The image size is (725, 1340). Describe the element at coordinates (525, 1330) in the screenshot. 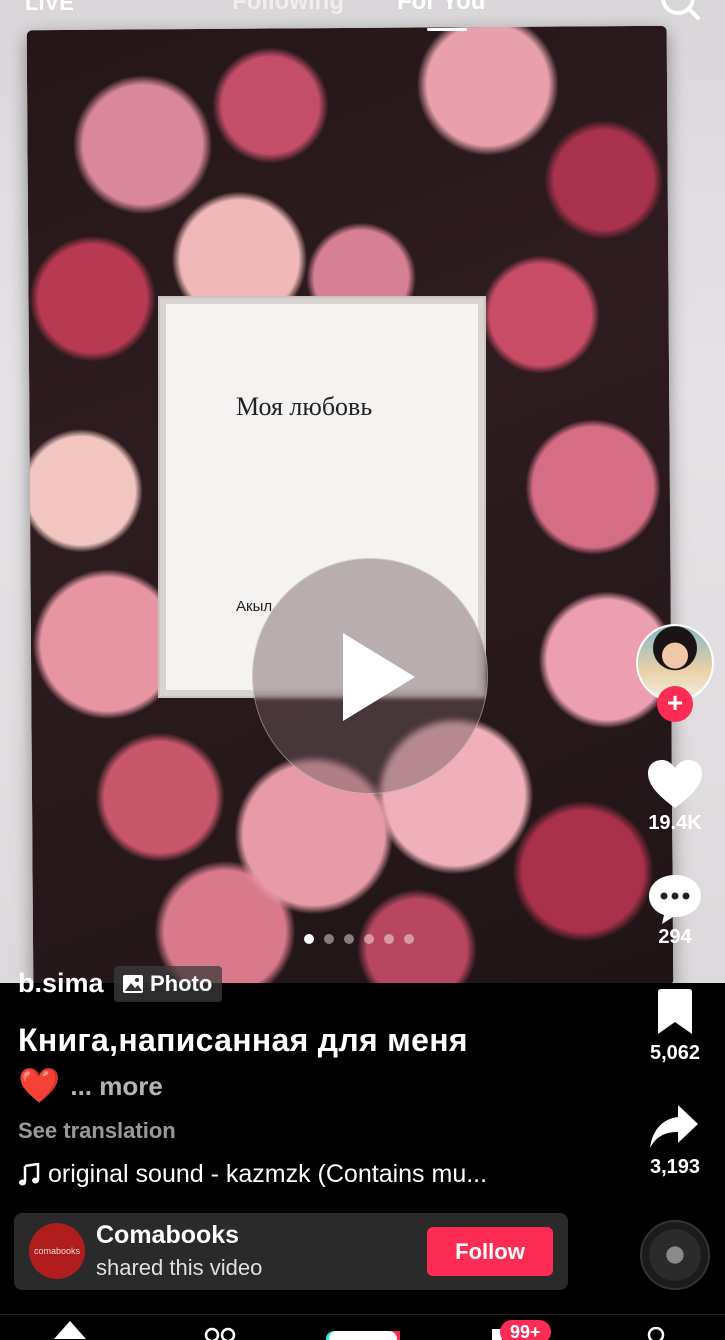

I see `inbox-badge: 99+` at that location.